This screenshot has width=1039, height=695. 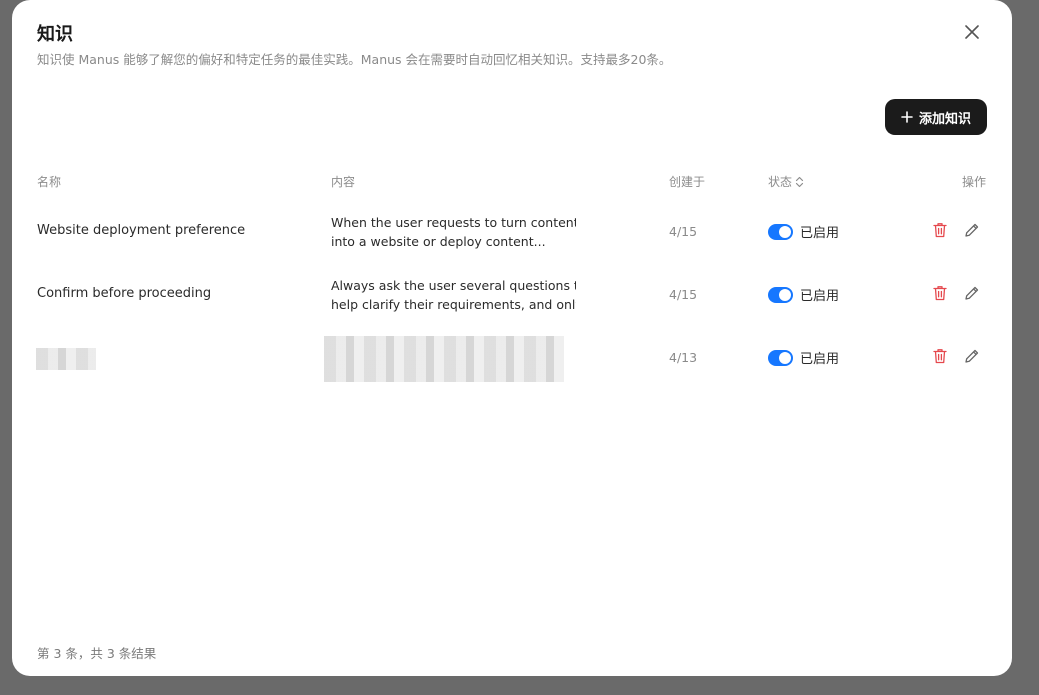 I want to click on row-2-name: Confirm before proceeding, so click(x=124, y=293).